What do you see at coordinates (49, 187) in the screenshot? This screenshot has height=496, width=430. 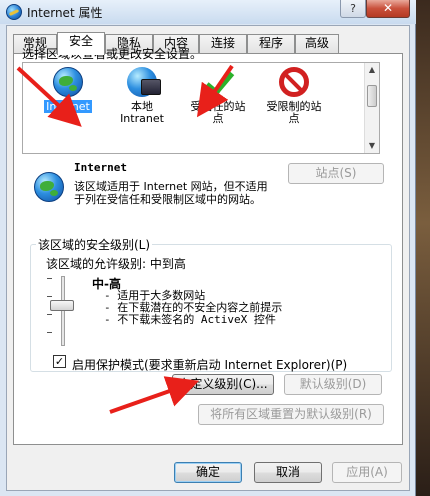 I see `selected-zone-globe-icon` at bounding box center [49, 187].